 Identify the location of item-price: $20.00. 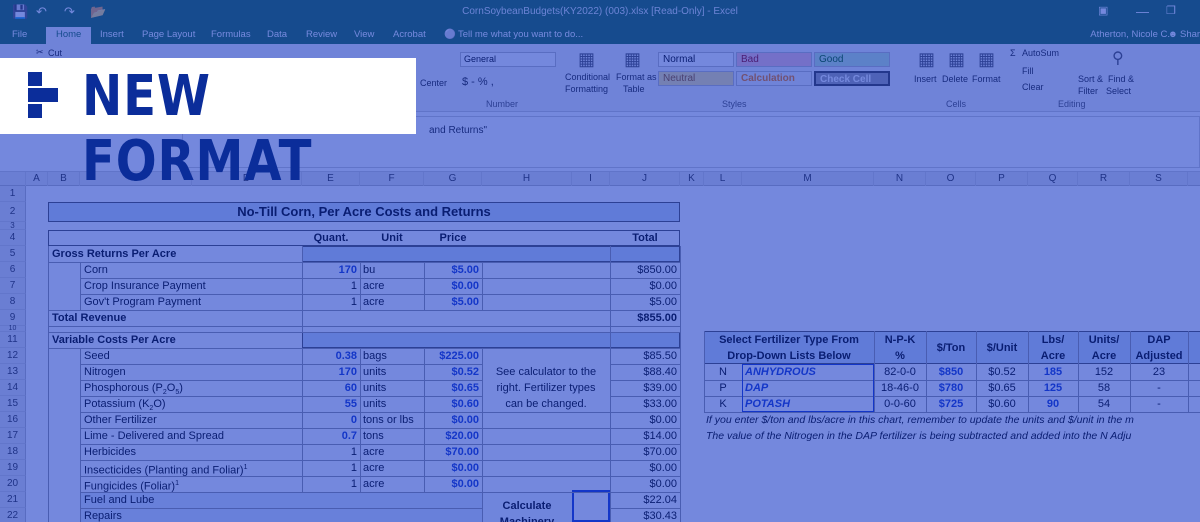
(451, 436).